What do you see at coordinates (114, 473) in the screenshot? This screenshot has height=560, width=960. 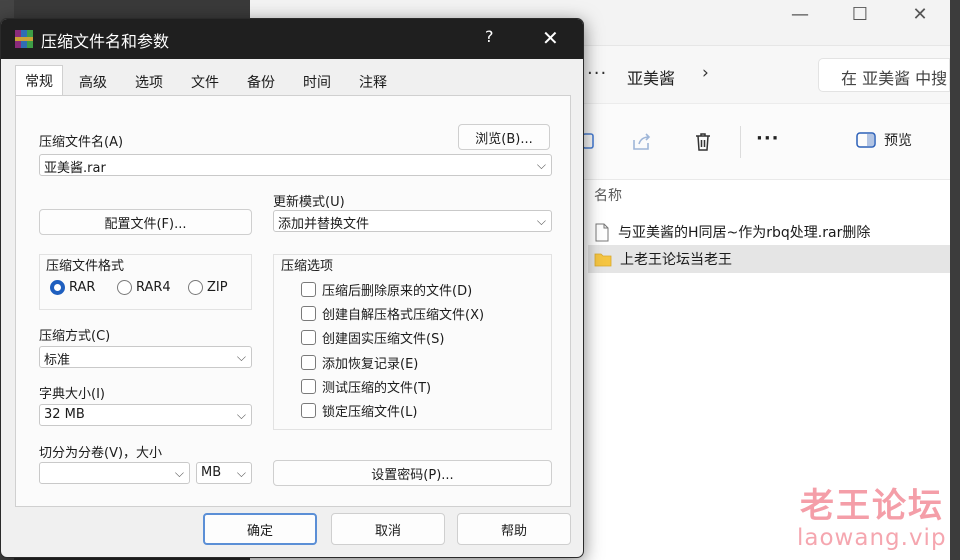 I see `split-size-combobox: ⌵` at bounding box center [114, 473].